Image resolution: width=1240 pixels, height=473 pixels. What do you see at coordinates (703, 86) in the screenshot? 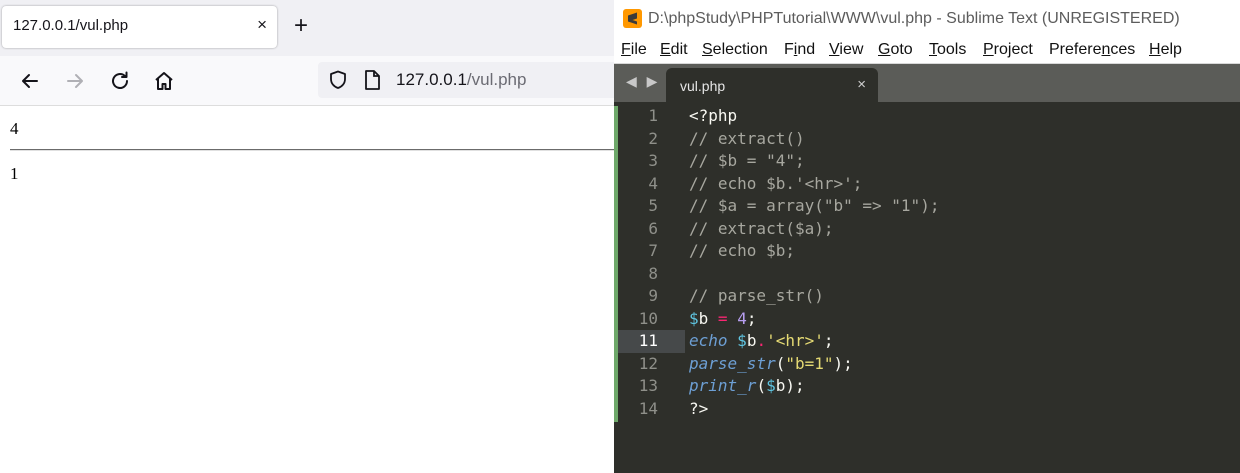
I see `editor-tab-title: vul.php` at bounding box center [703, 86].